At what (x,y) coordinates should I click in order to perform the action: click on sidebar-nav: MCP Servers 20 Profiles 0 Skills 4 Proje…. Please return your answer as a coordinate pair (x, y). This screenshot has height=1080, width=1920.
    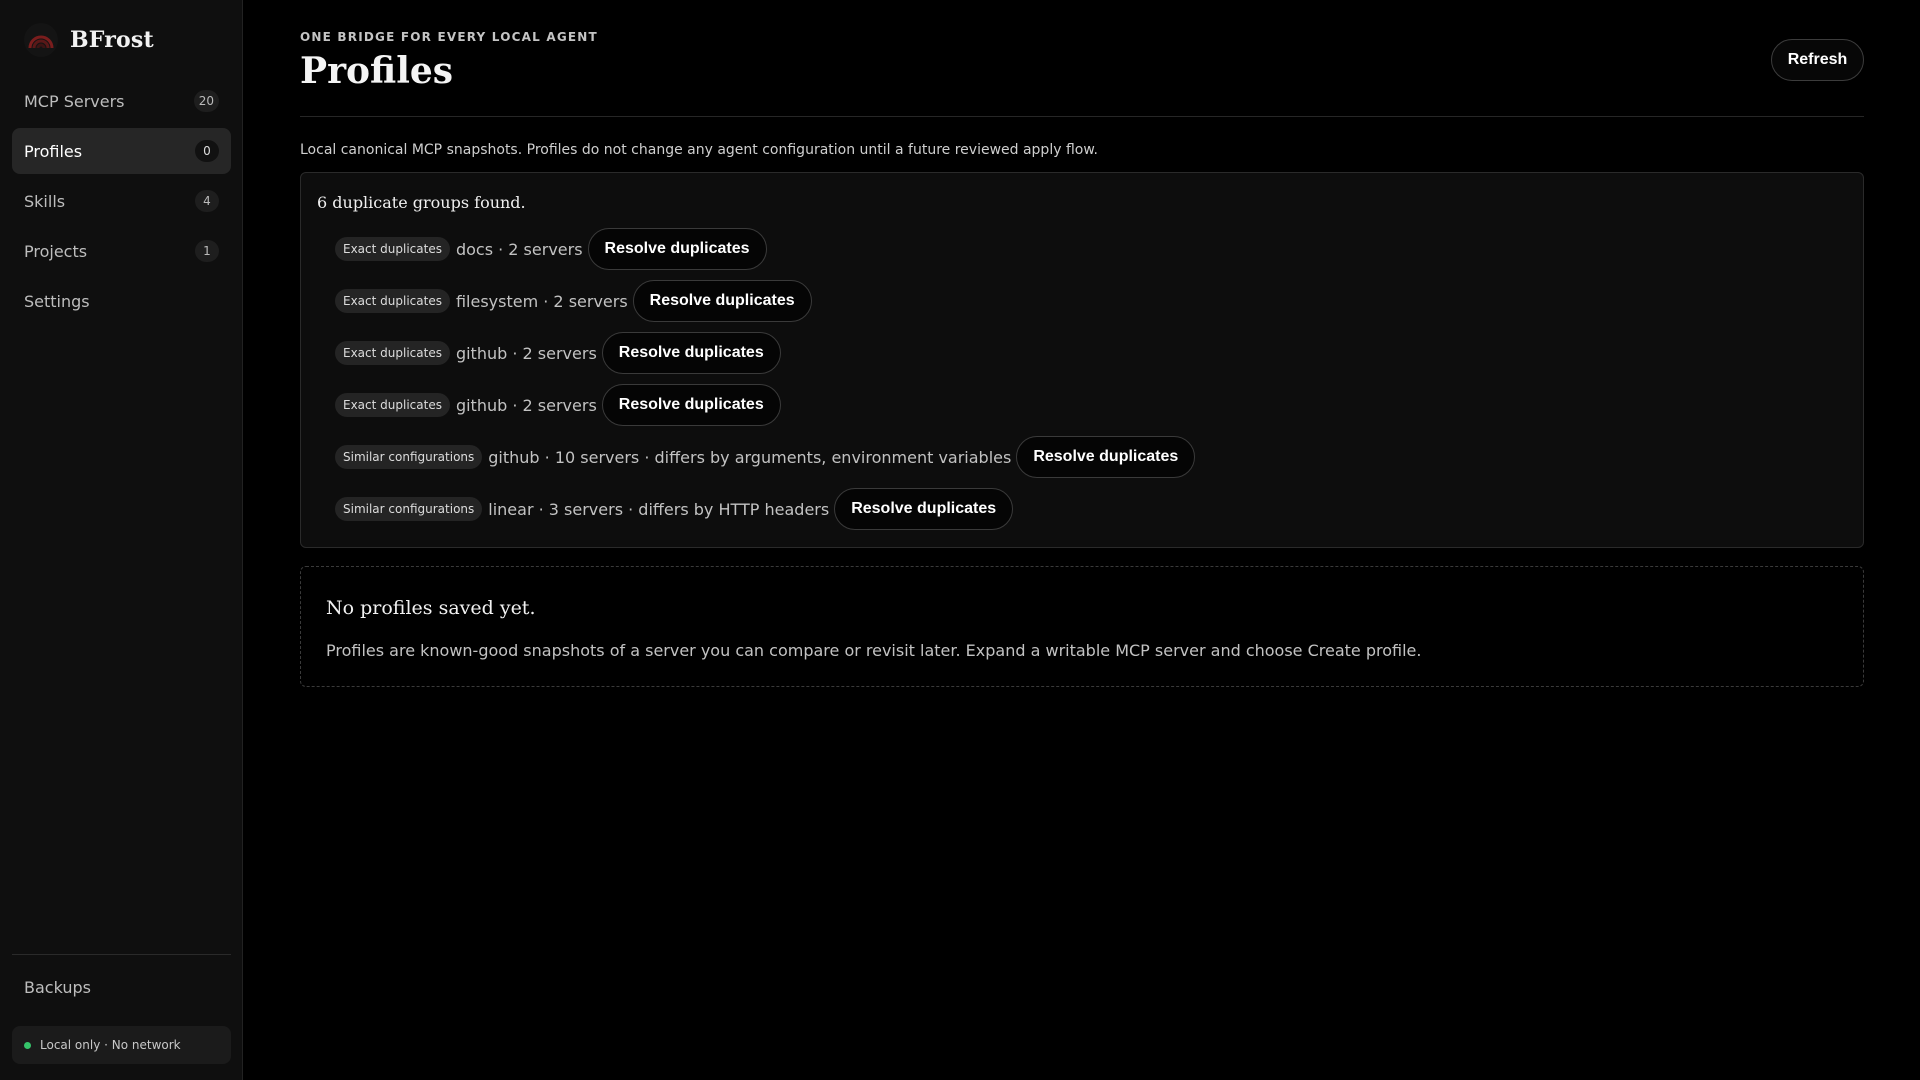
    Looking at the image, I should click on (121, 203).